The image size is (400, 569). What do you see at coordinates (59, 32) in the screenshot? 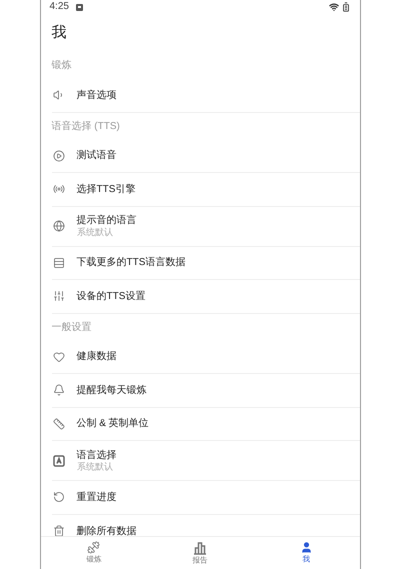
I see `page-title: 我` at bounding box center [59, 32].